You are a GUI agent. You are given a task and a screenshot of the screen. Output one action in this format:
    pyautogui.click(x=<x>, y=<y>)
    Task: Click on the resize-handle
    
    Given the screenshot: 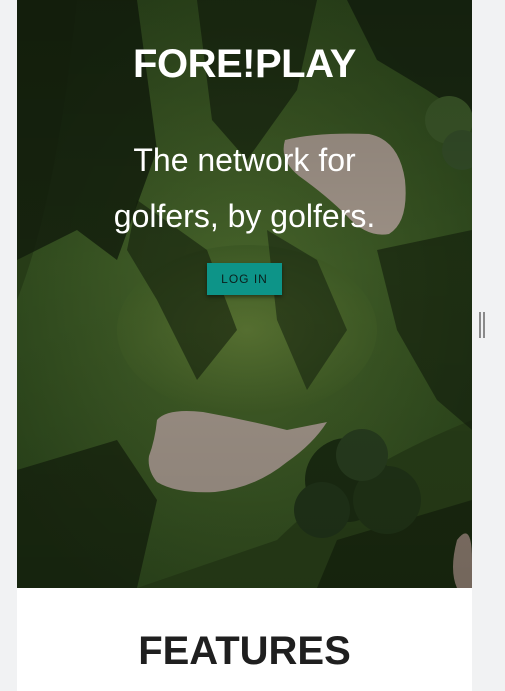 What is the action you would take?
    pyautogui.click(x=482, y=325)
    